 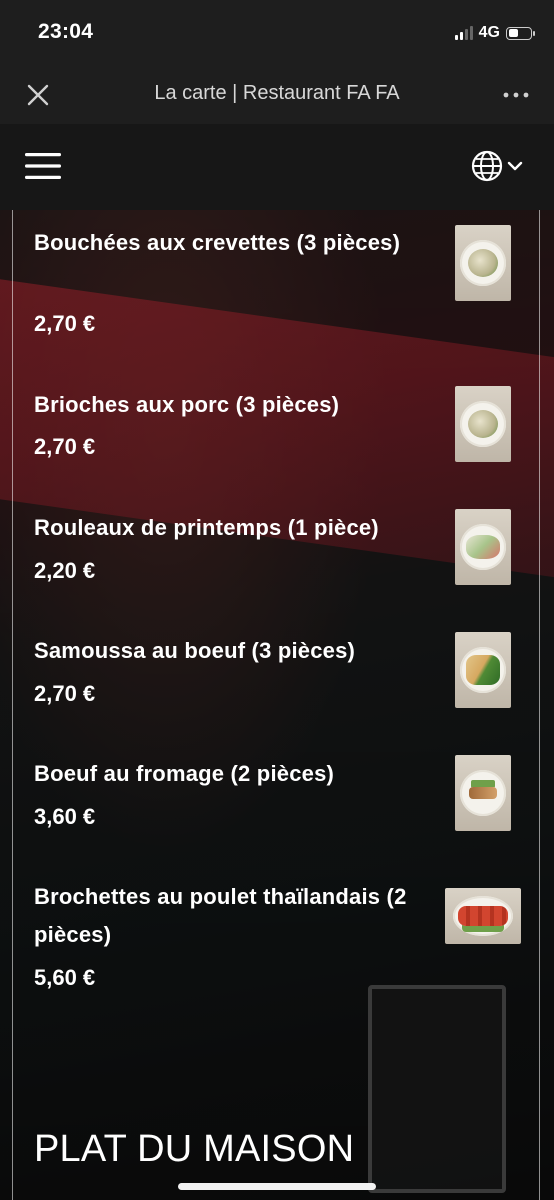 I want to click on globe-icon, so click(x=487, y=166).